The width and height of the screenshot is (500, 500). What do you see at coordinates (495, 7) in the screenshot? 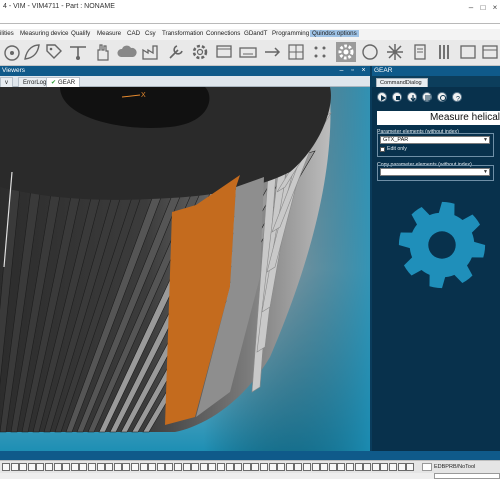
I see `close-button: ×` at bounding box center [495, 7].